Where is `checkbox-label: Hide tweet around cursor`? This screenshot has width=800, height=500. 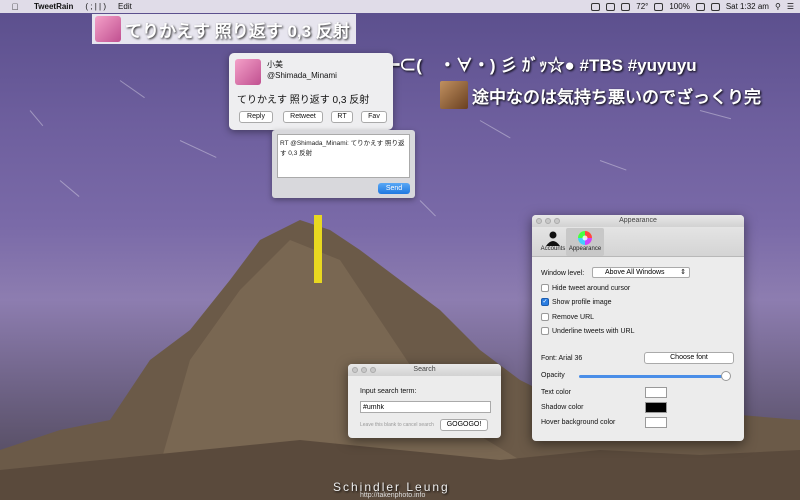 checkbox-label: Hide tweet around cursor is located at coordinates (591, 288).